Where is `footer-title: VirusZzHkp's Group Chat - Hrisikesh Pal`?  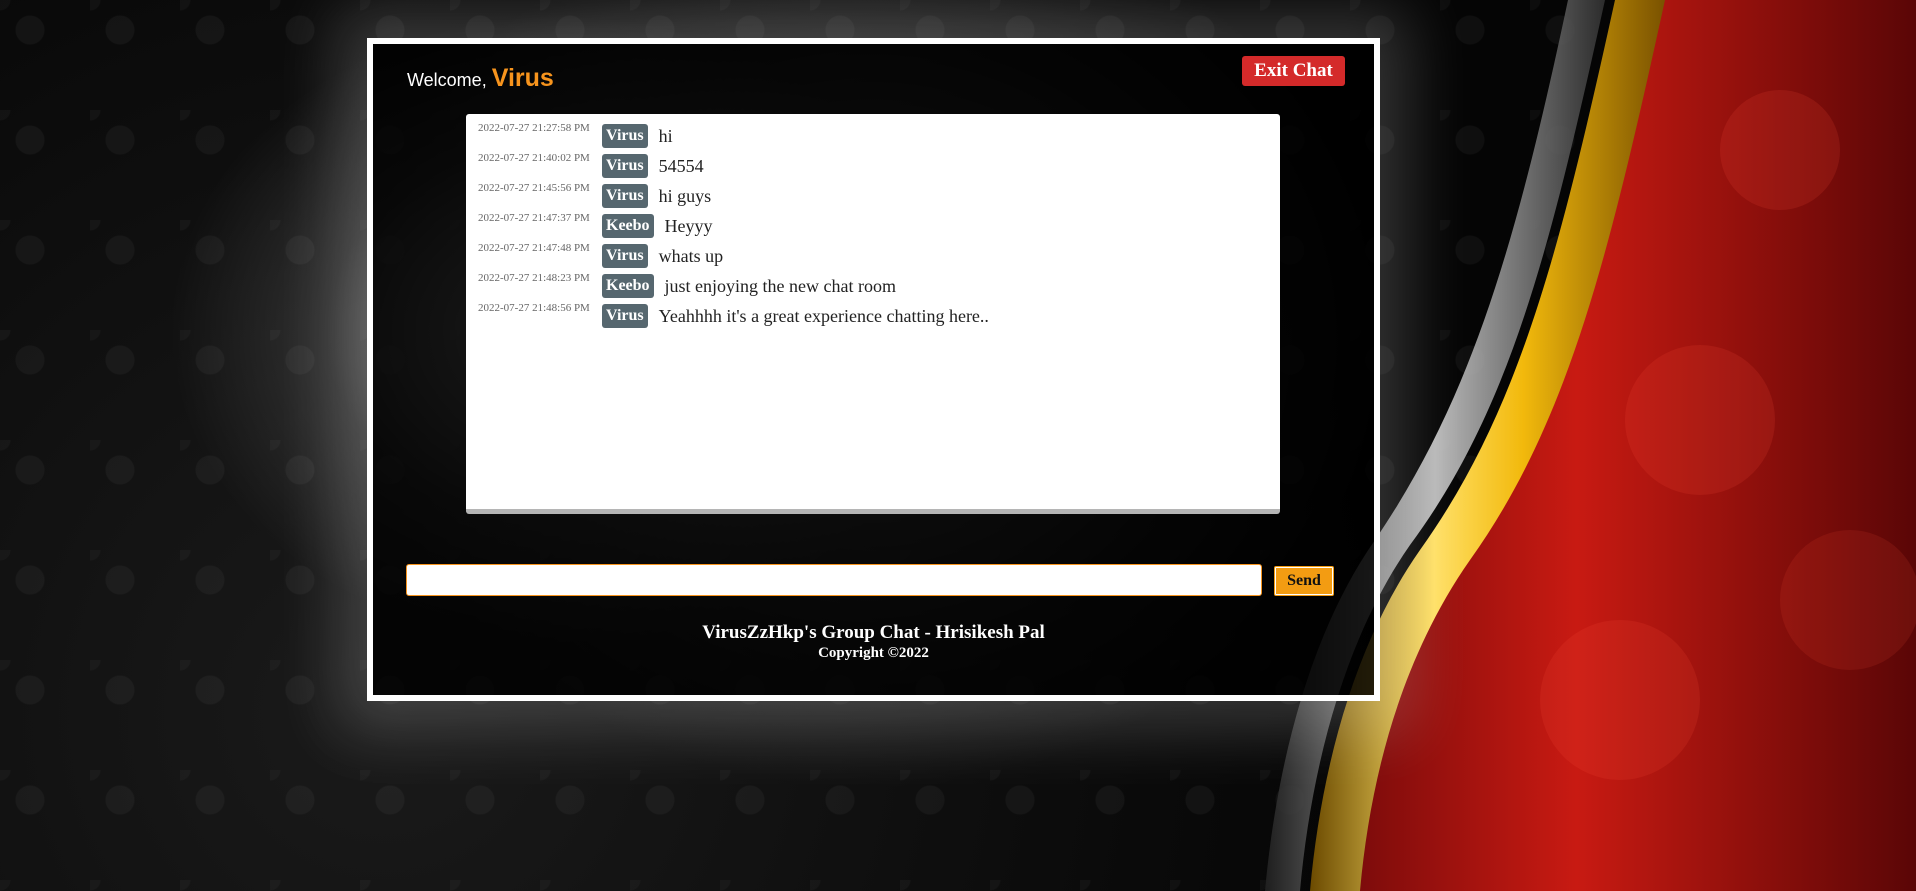
footer-title: VirusZzHkp's Group Chat - Hrisikesh Pal is located at coordinates (873, 632).